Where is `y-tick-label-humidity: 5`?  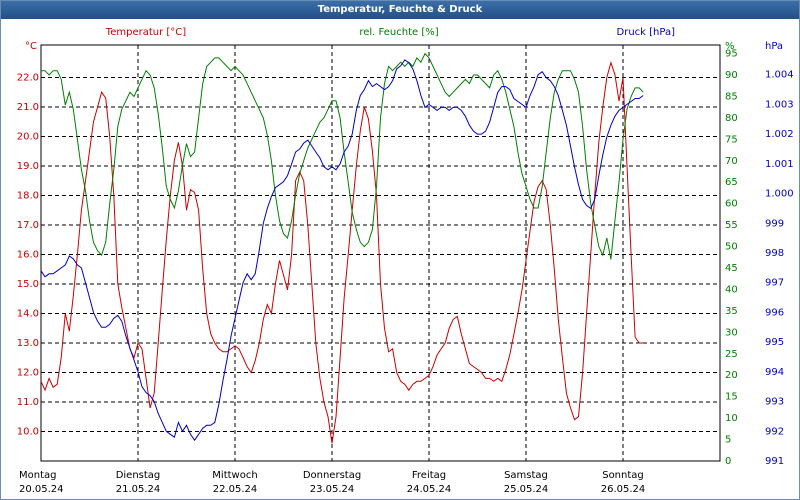 y-tick-label-humidity: 5 is located at coordinates (728, 440).